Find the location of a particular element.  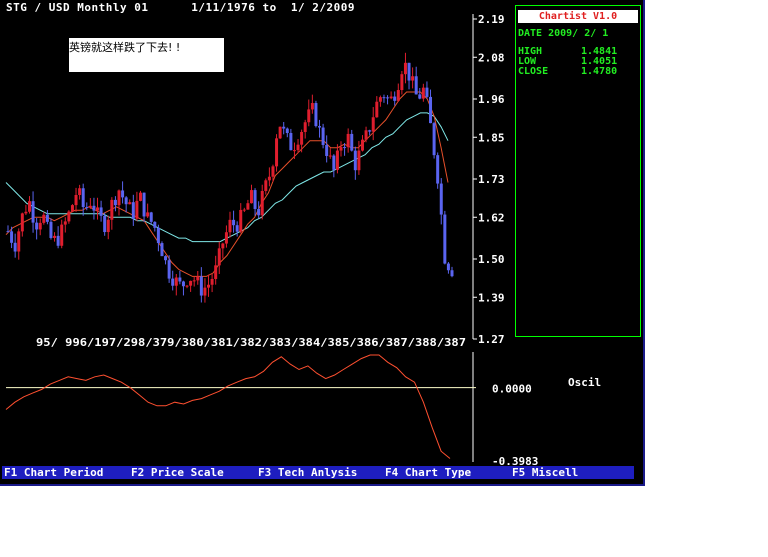

f4-chart-type: F4 Chart Type is located at coordinates (428, 472).